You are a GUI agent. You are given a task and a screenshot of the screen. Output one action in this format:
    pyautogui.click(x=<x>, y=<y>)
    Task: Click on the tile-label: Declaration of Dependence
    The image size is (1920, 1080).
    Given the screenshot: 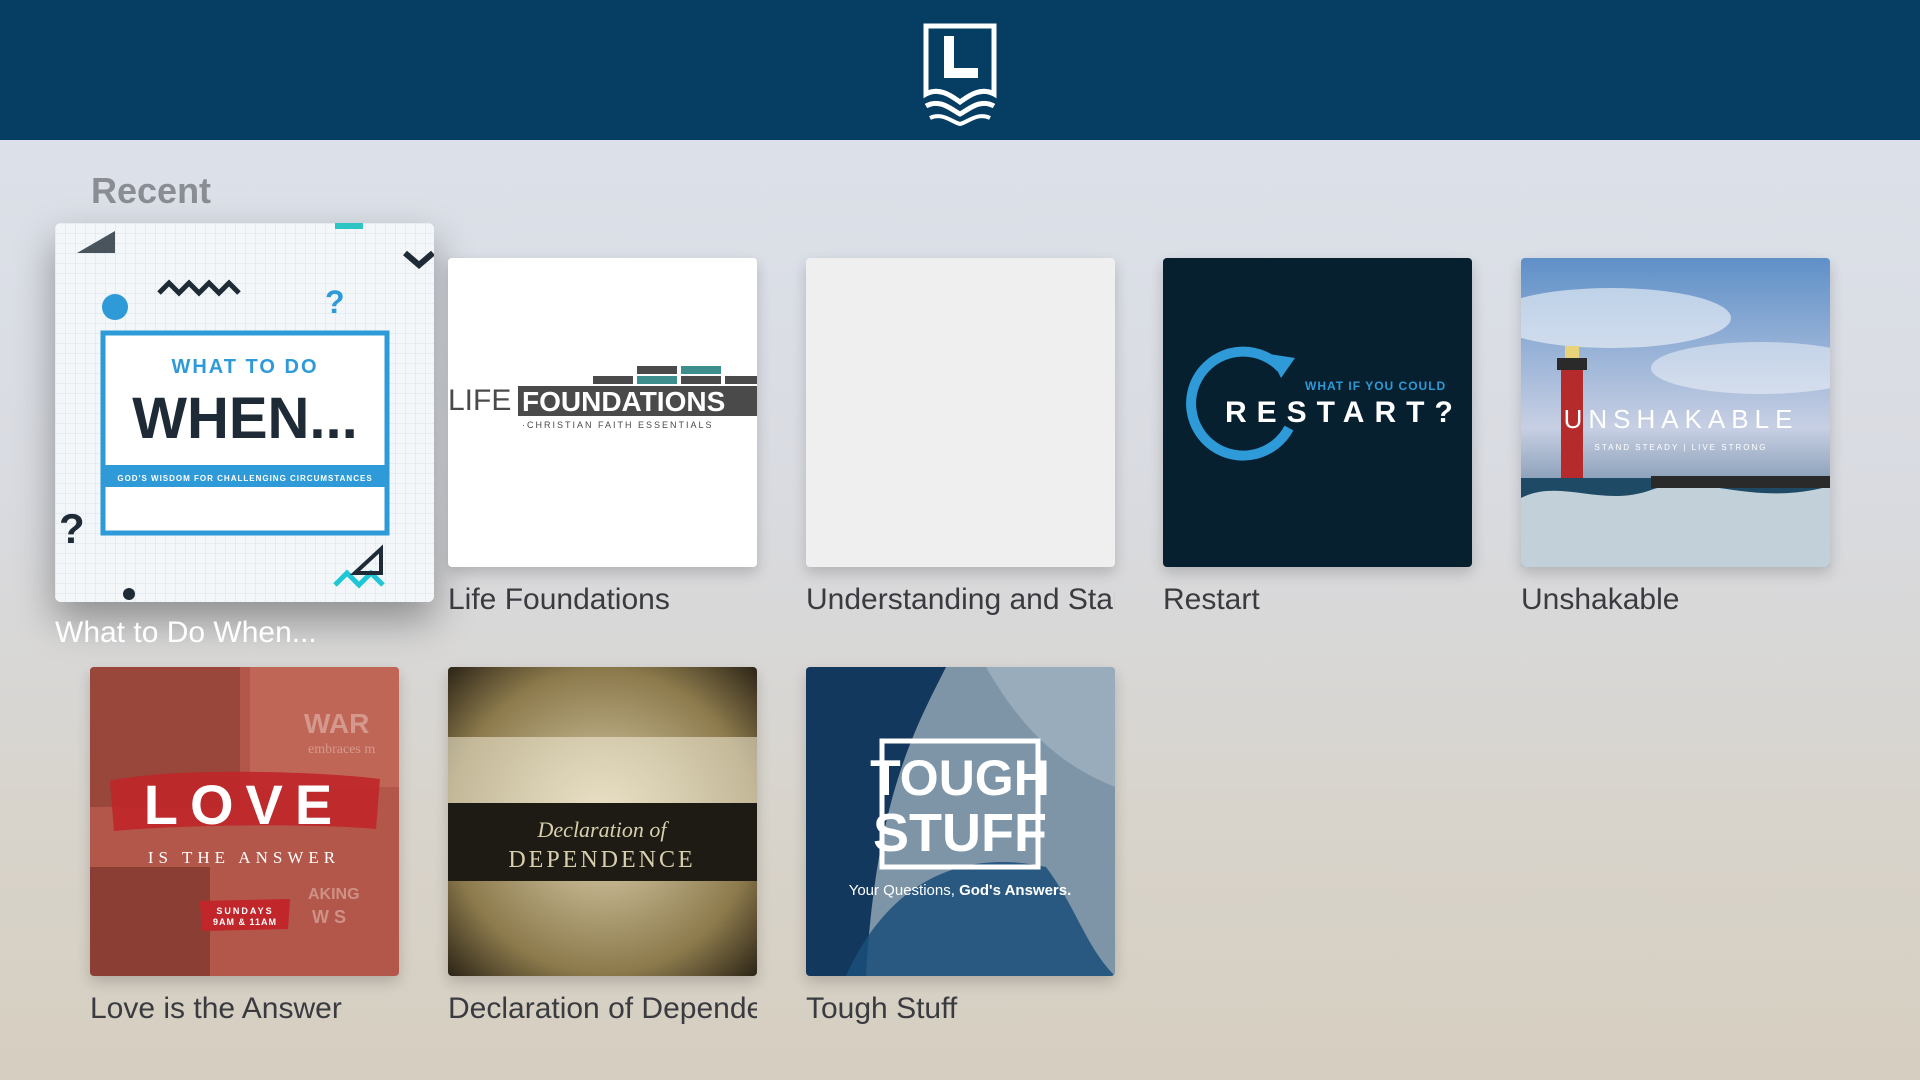 What is the action you would take?
    pyautogui.click(x=602, y=1008)
    